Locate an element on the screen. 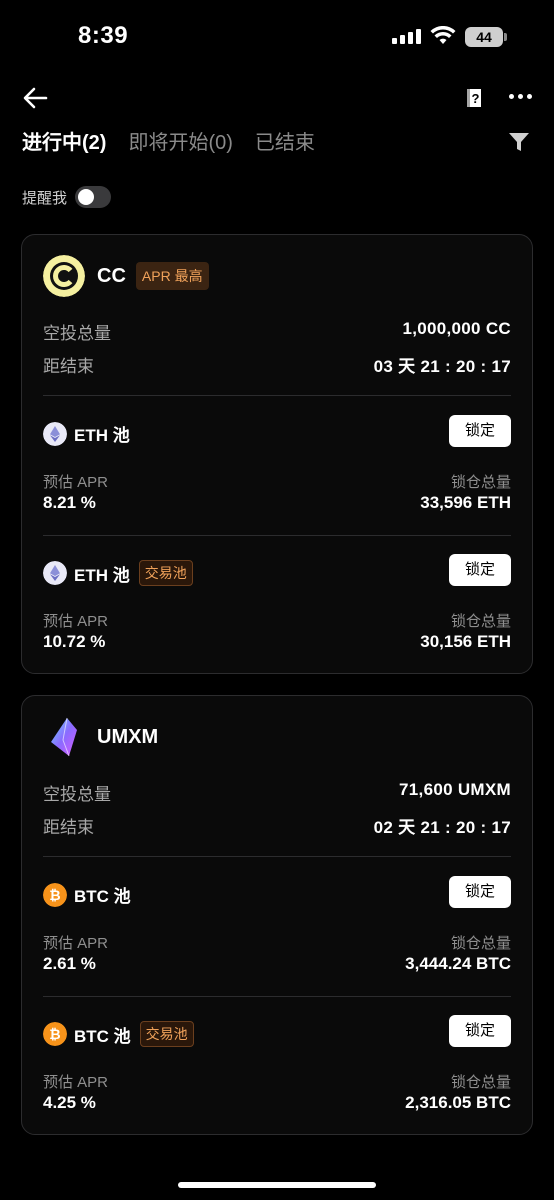 The height and width of the screenshot is (1200, 554). total-locked-value: 30,156 ETH is located at coordinates (465, 641).